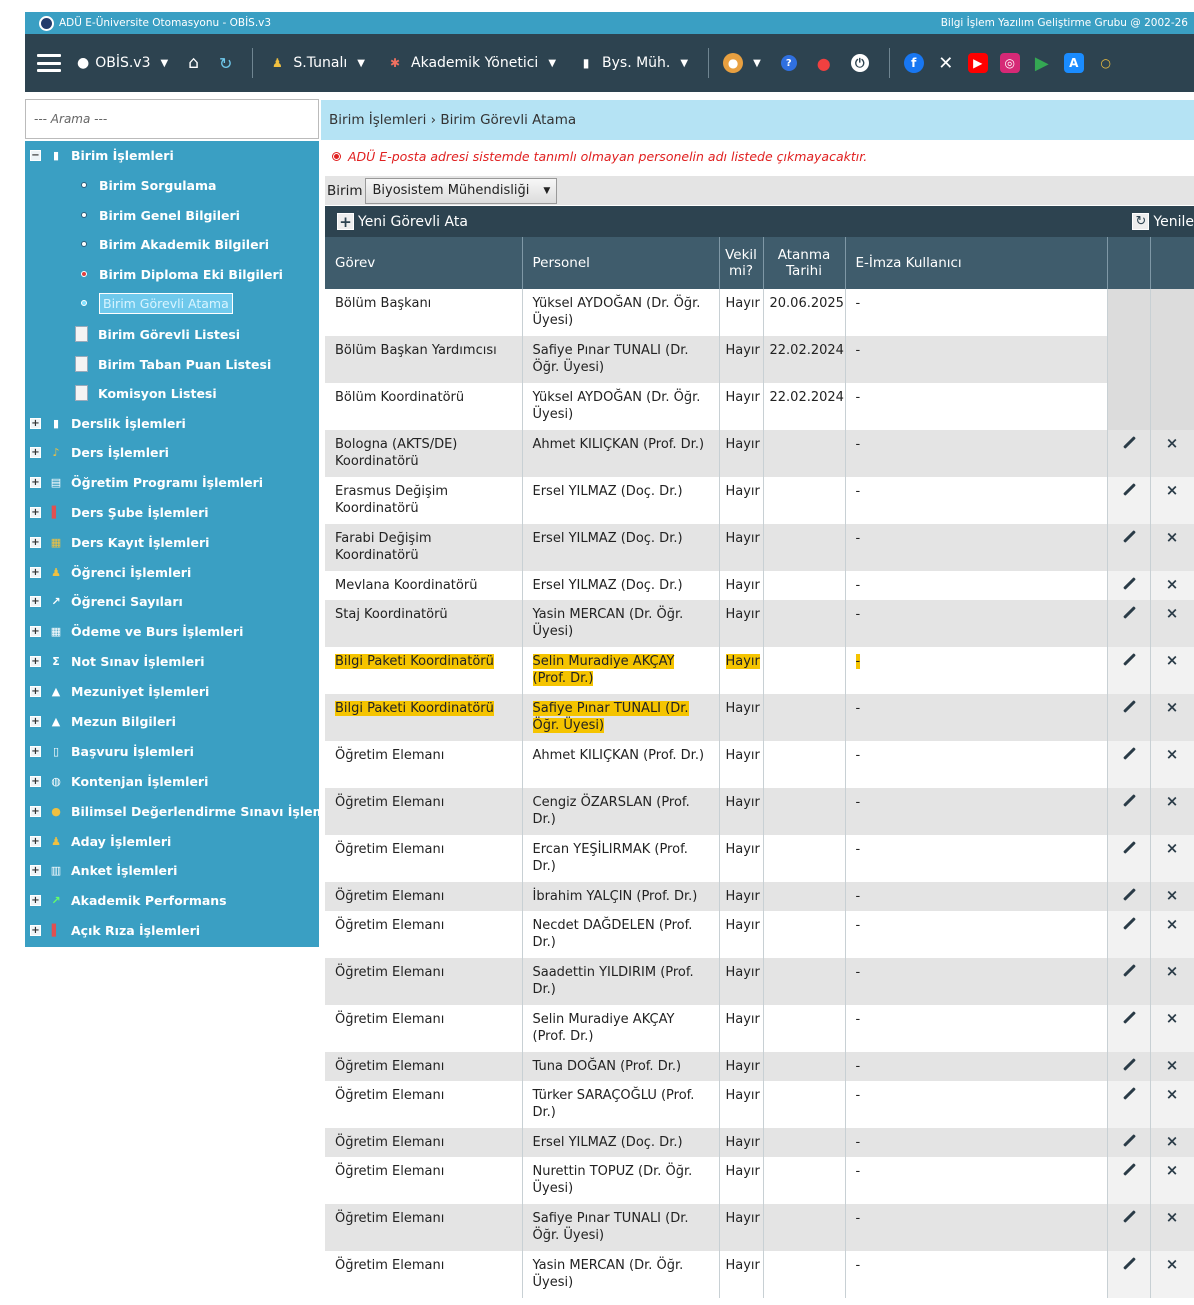 Image resolution: width=1194 pixels, height=1305 pixels. What do you see at coordinates (146, 482) in the screenshot?
I see `sidebar-item-ogretim-programi: + ▤ Öğretim Programı İşlemleri` at bounding box center [146, 482].